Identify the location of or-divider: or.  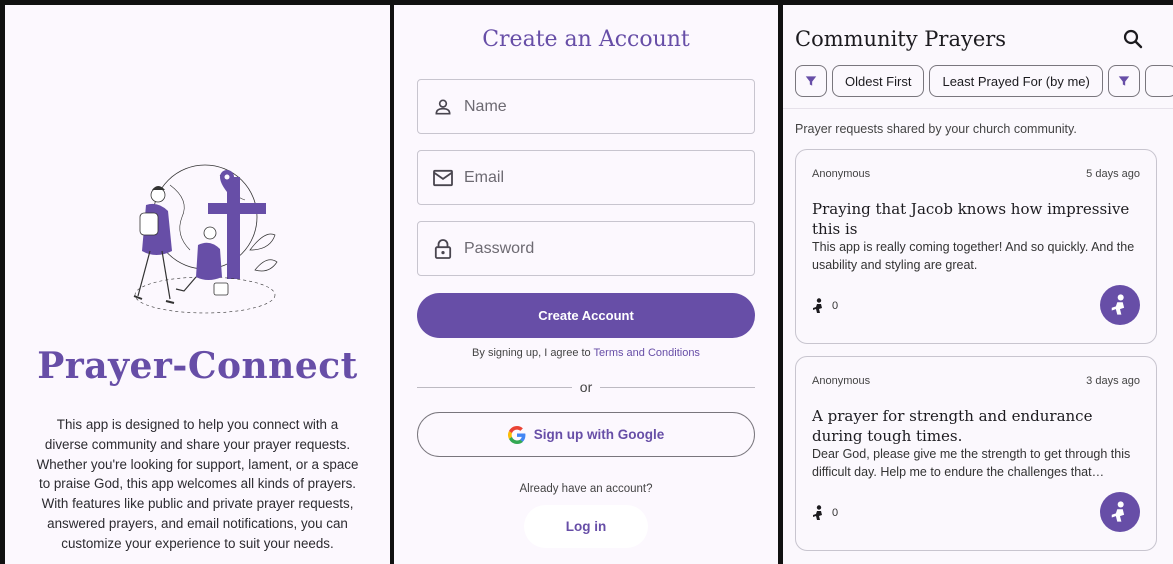
(586, 387).